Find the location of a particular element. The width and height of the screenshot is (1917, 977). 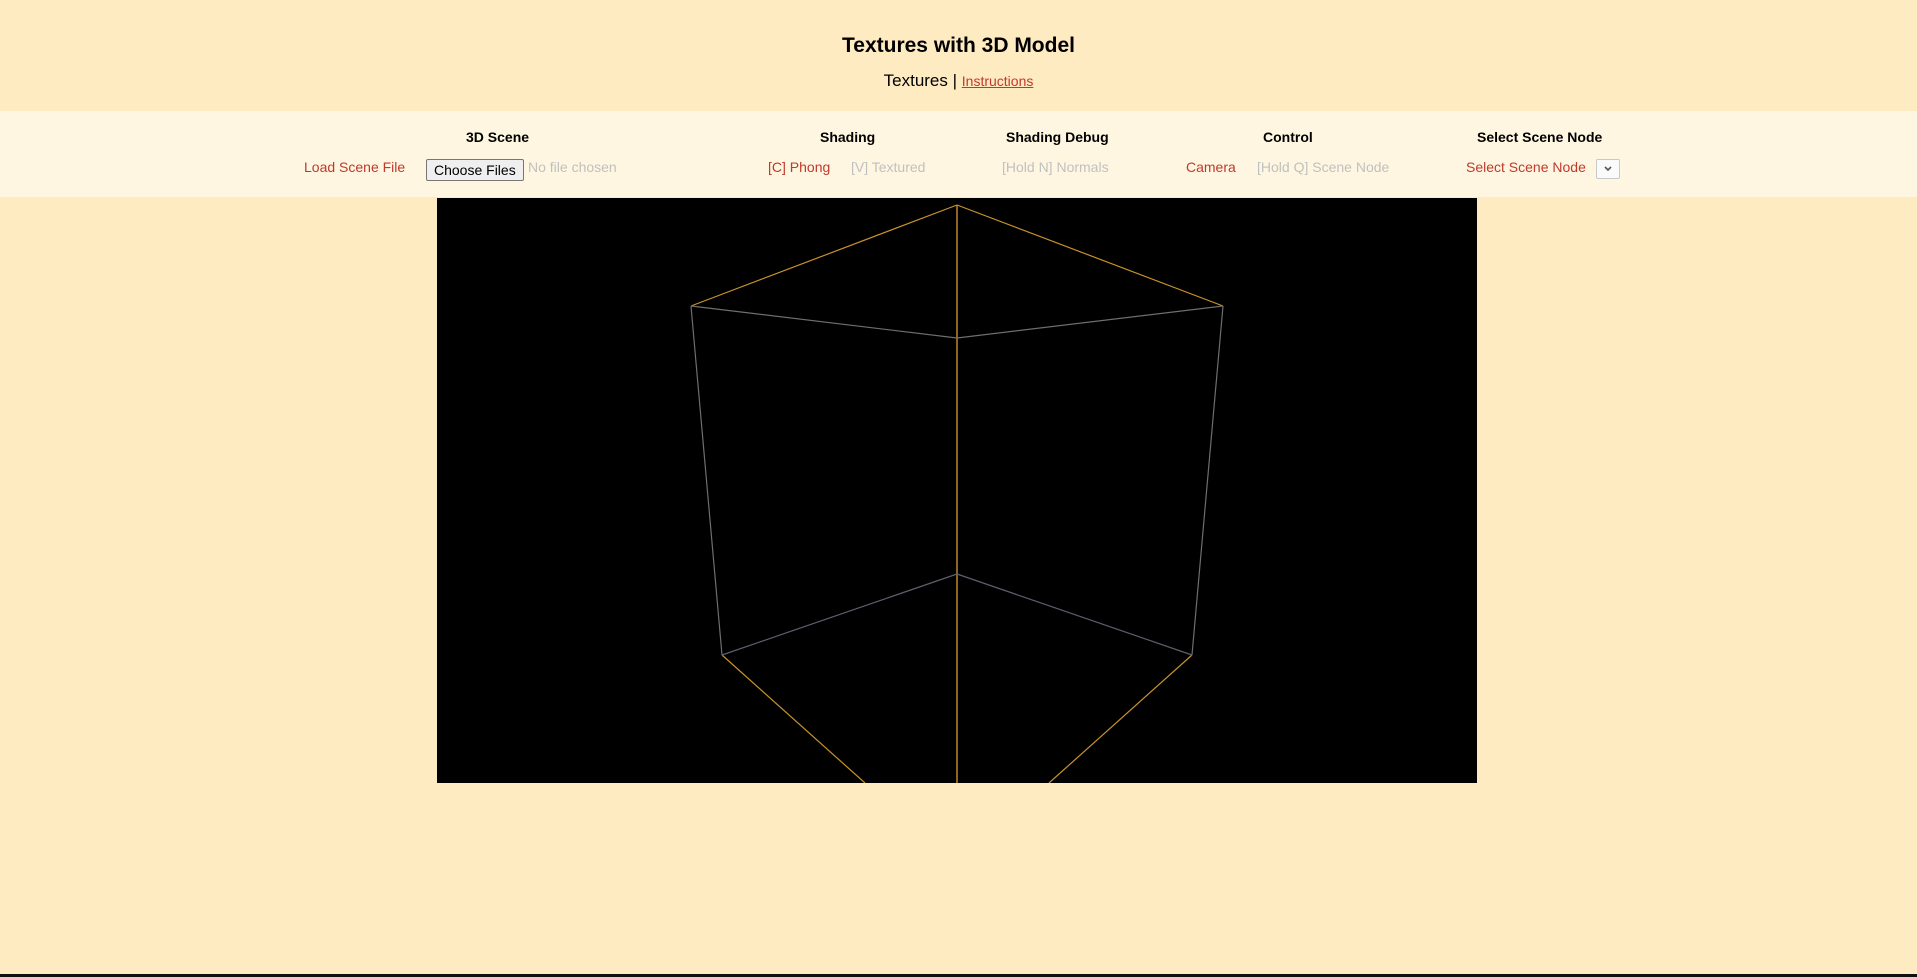

phong-shading-option: [C] Phong is located at coordinates (799, 167).